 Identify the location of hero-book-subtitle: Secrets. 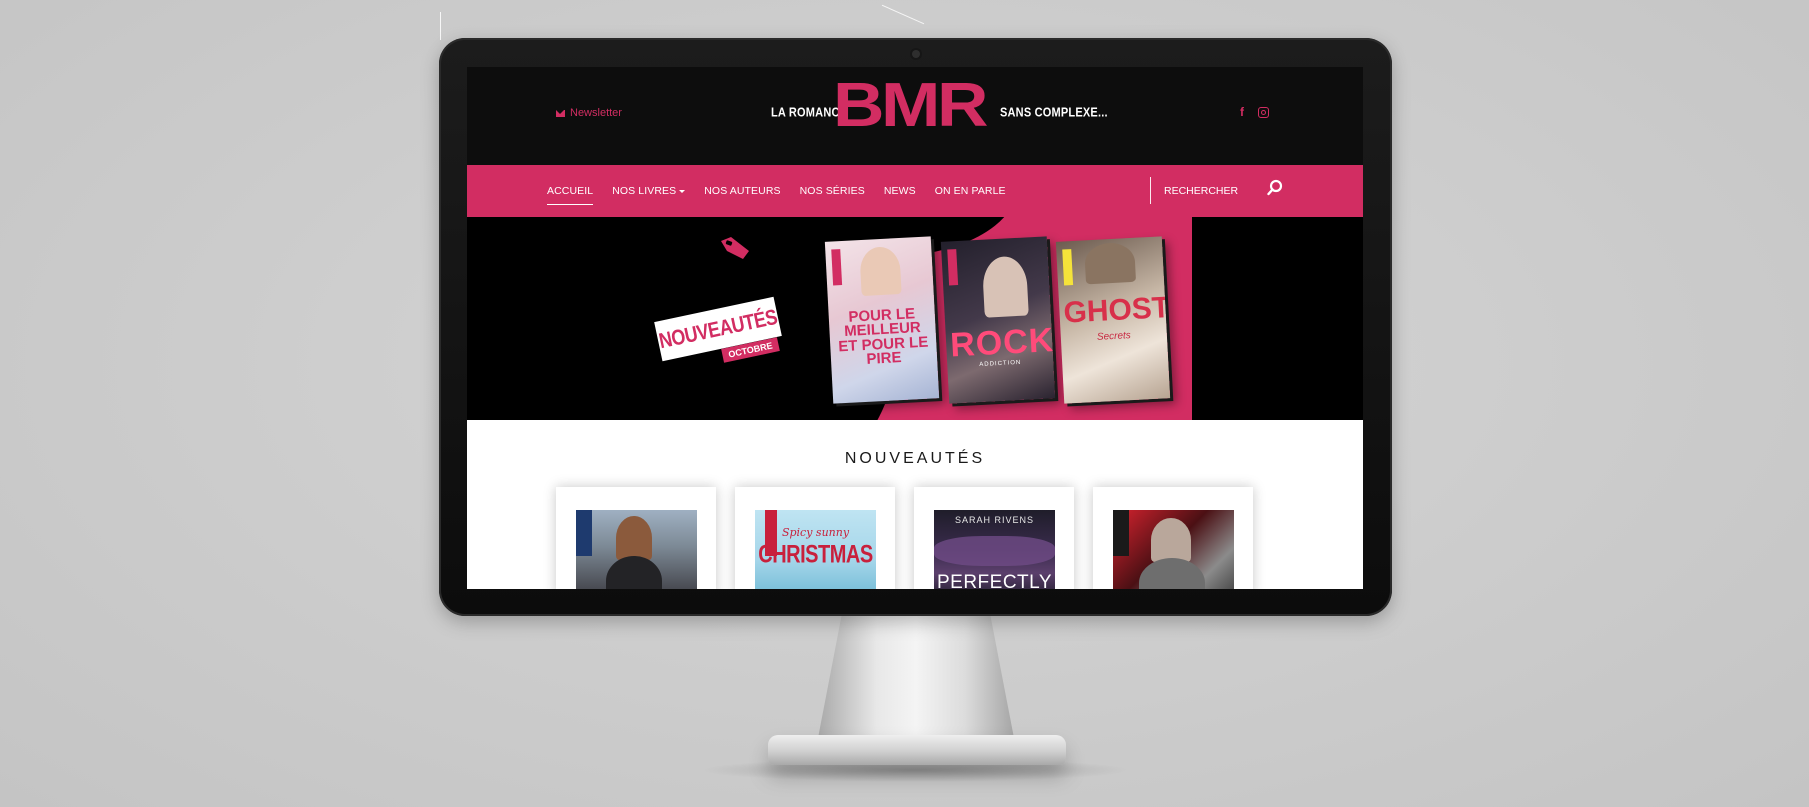
(1114, 336).